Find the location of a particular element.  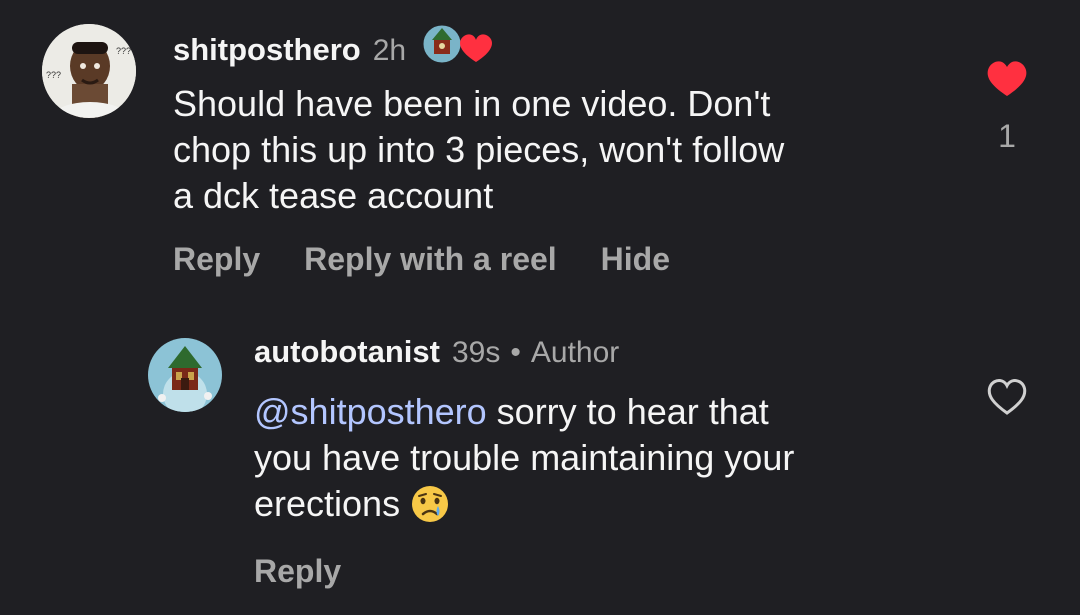

comment-text-line: chop this up into 3 pieces, won't follow is located at coordinates (479, 149).